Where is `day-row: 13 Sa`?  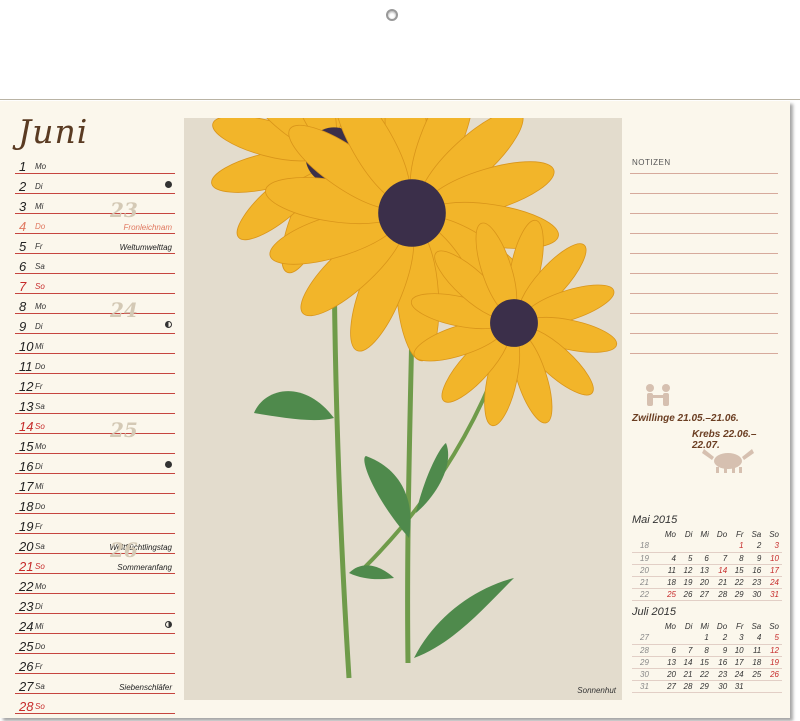
day-row: 13 Sa is located at coordinates (95, 404).